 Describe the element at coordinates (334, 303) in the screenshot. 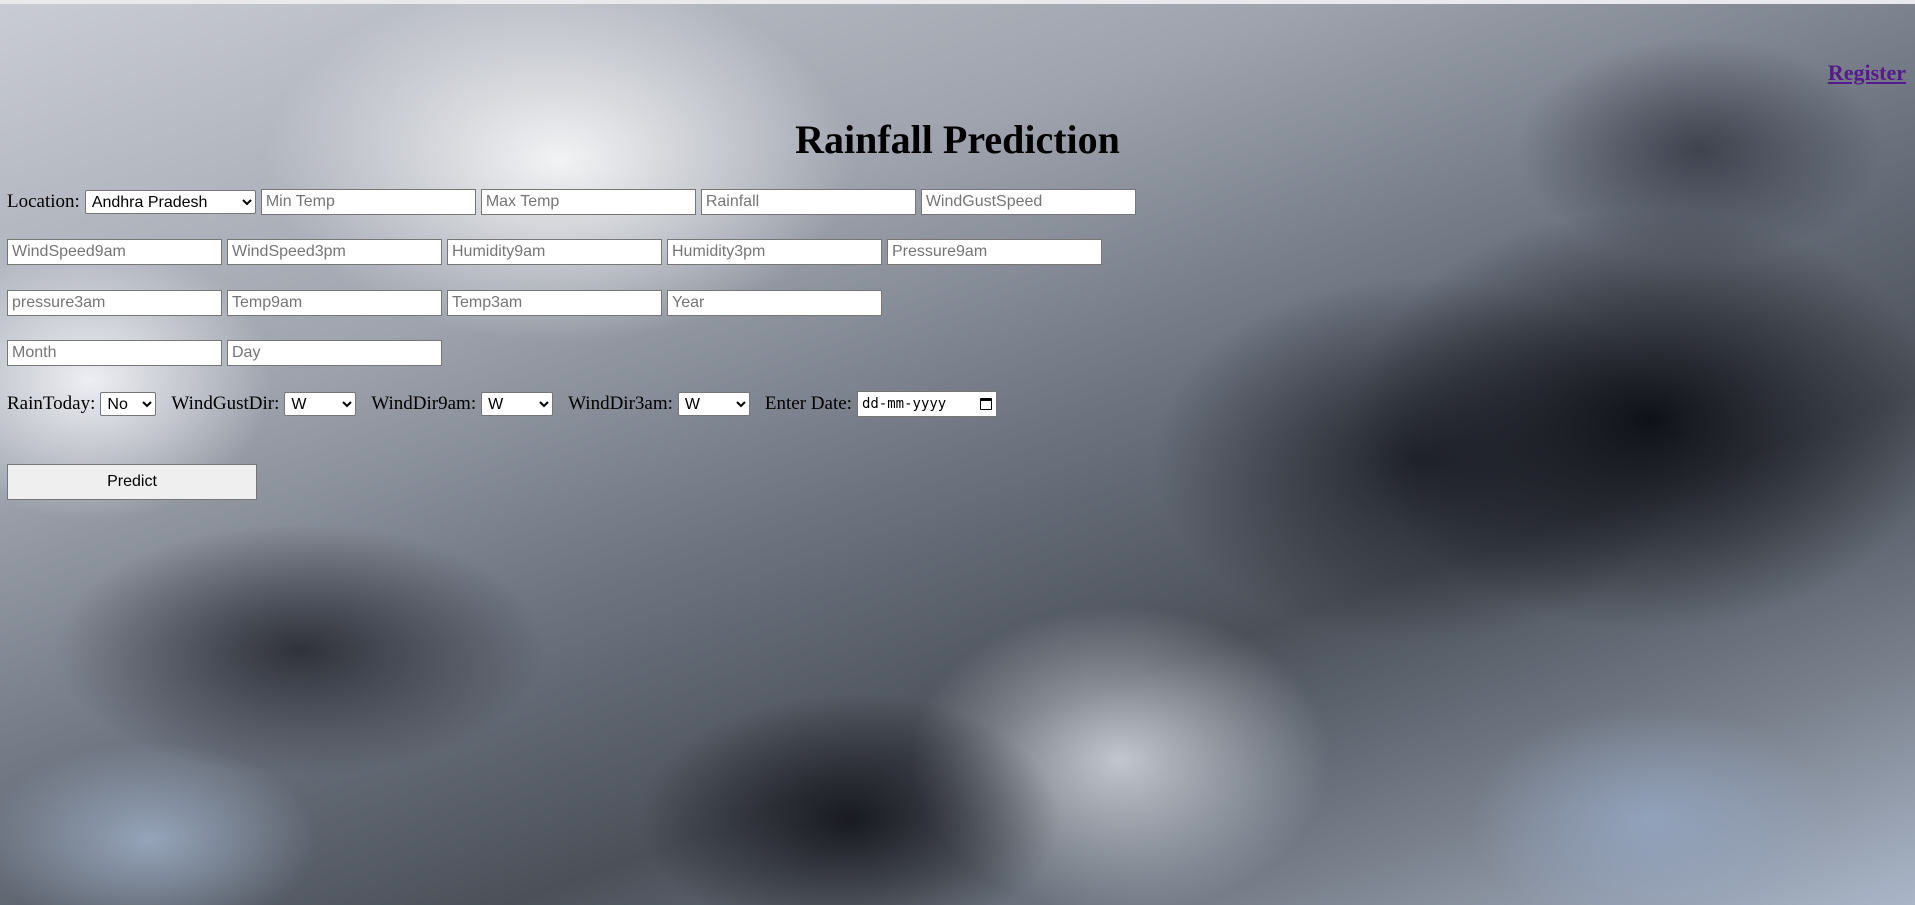

I see `temp-9am-input` at that location.